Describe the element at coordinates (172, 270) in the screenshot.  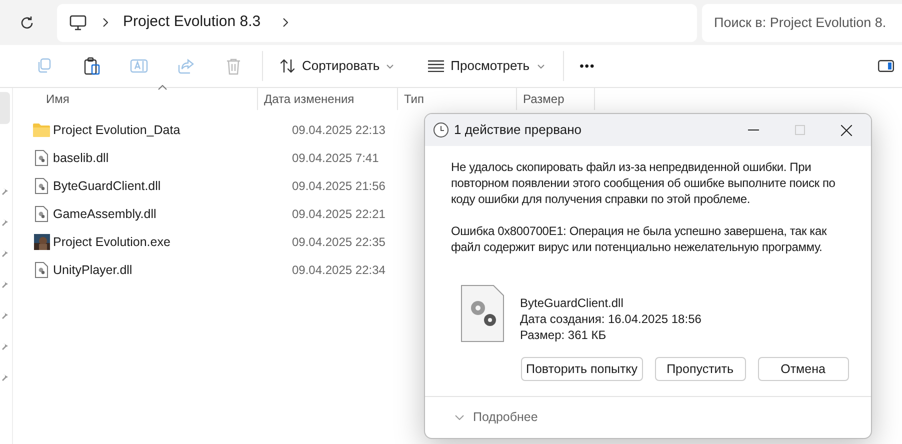
I see `file-name: UnityPlayer.dll` at that location.